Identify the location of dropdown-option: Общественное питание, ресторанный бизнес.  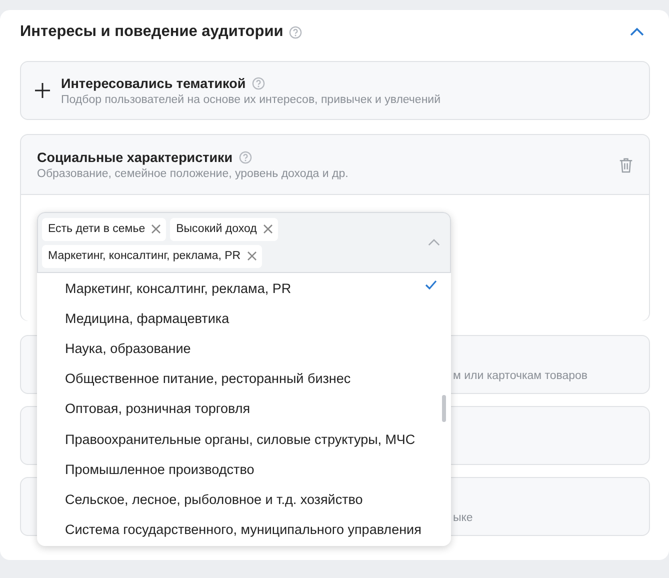
(244, 379).